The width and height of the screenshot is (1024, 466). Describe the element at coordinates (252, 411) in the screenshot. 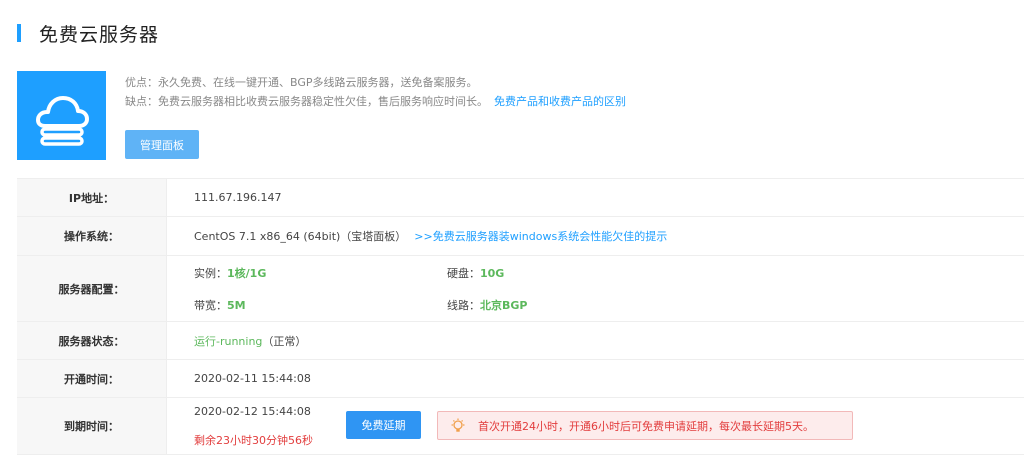

I see `expire-value: 2020-02-12 15:44:08` at that location.